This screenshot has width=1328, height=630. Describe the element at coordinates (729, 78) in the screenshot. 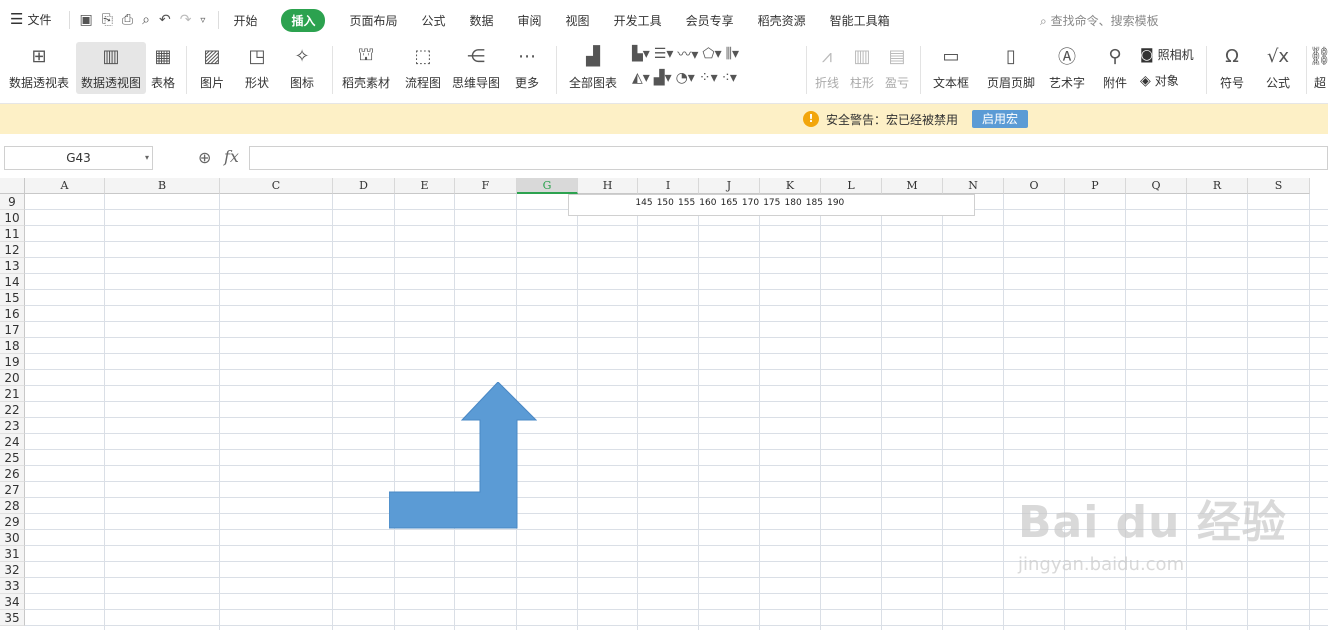

I see `bubble-chart-icon: ⁖▾` at that location.